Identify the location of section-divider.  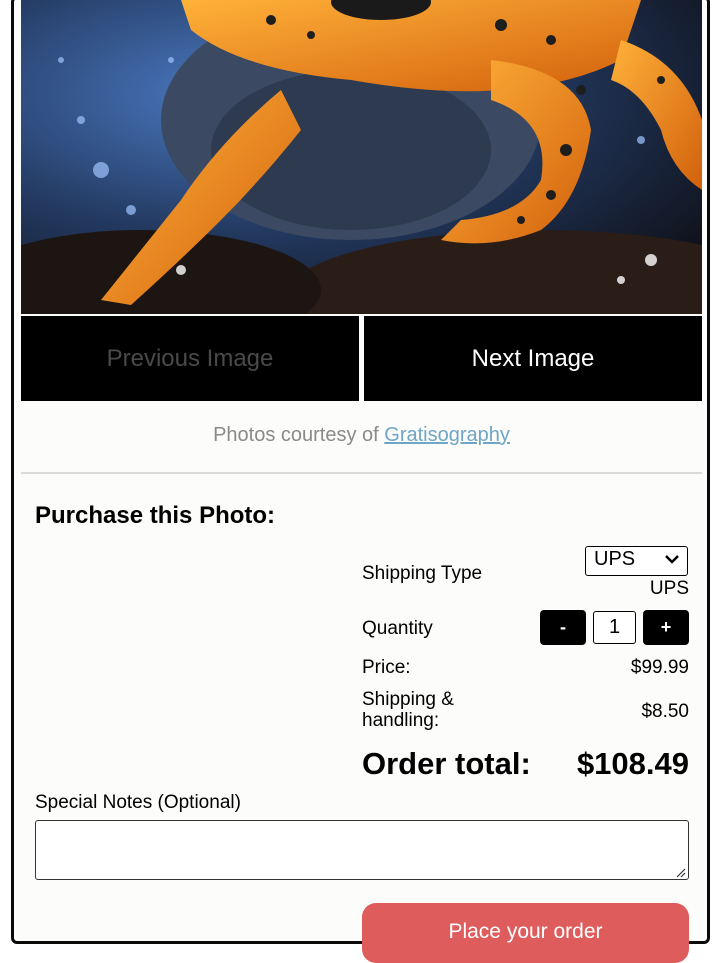
(361, 473).